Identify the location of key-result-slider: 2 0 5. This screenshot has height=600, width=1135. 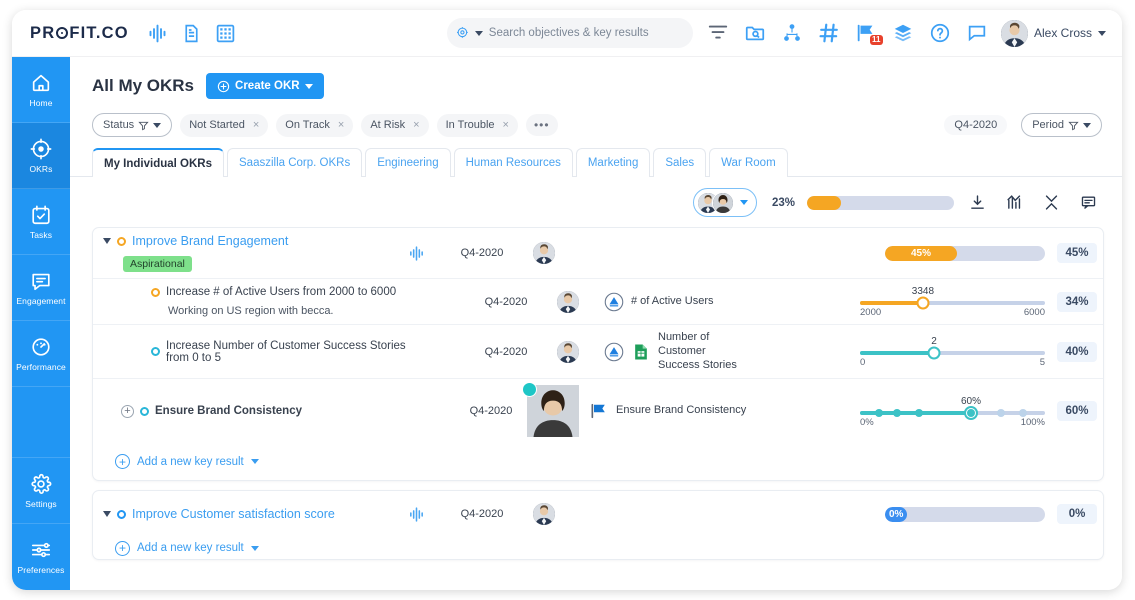
(952, 352).